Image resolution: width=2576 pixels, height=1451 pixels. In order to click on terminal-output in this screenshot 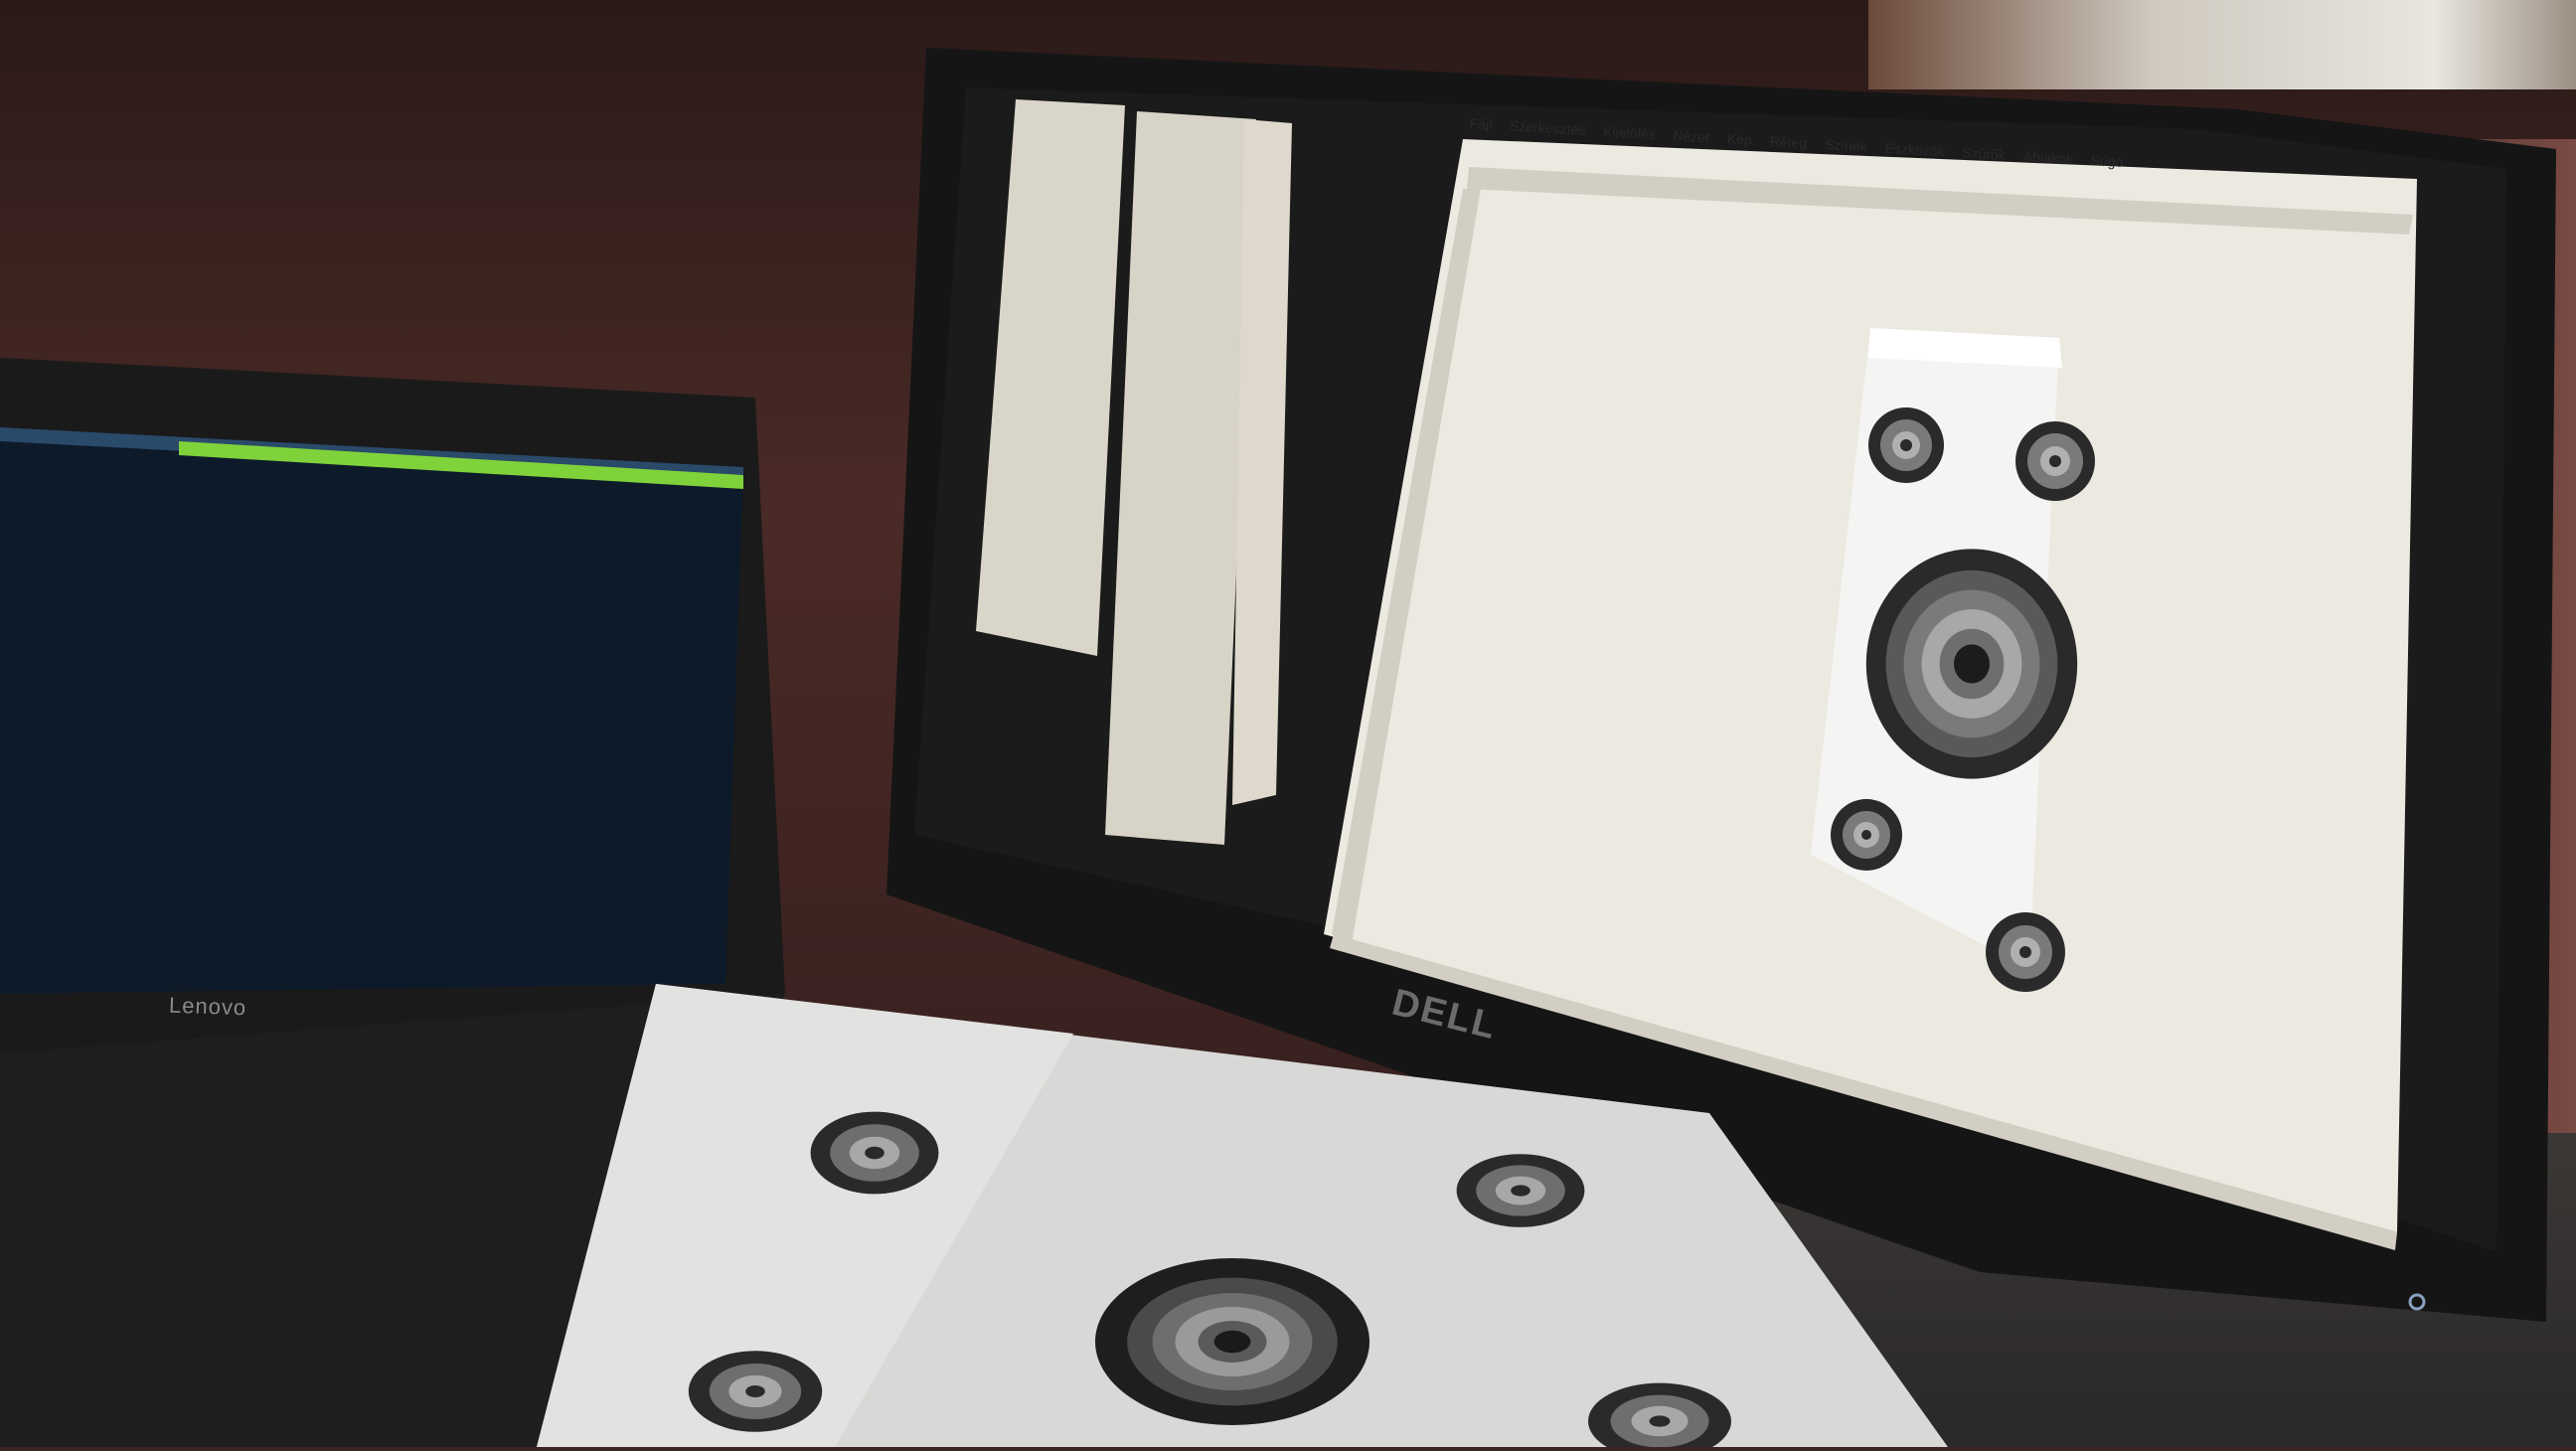, I will do `click(366, 726)`.